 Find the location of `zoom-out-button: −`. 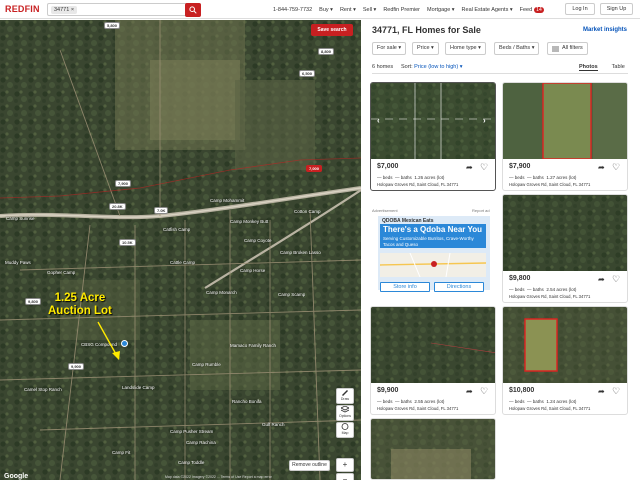

zoom-out-button: − is located at coordinates (345, 476).